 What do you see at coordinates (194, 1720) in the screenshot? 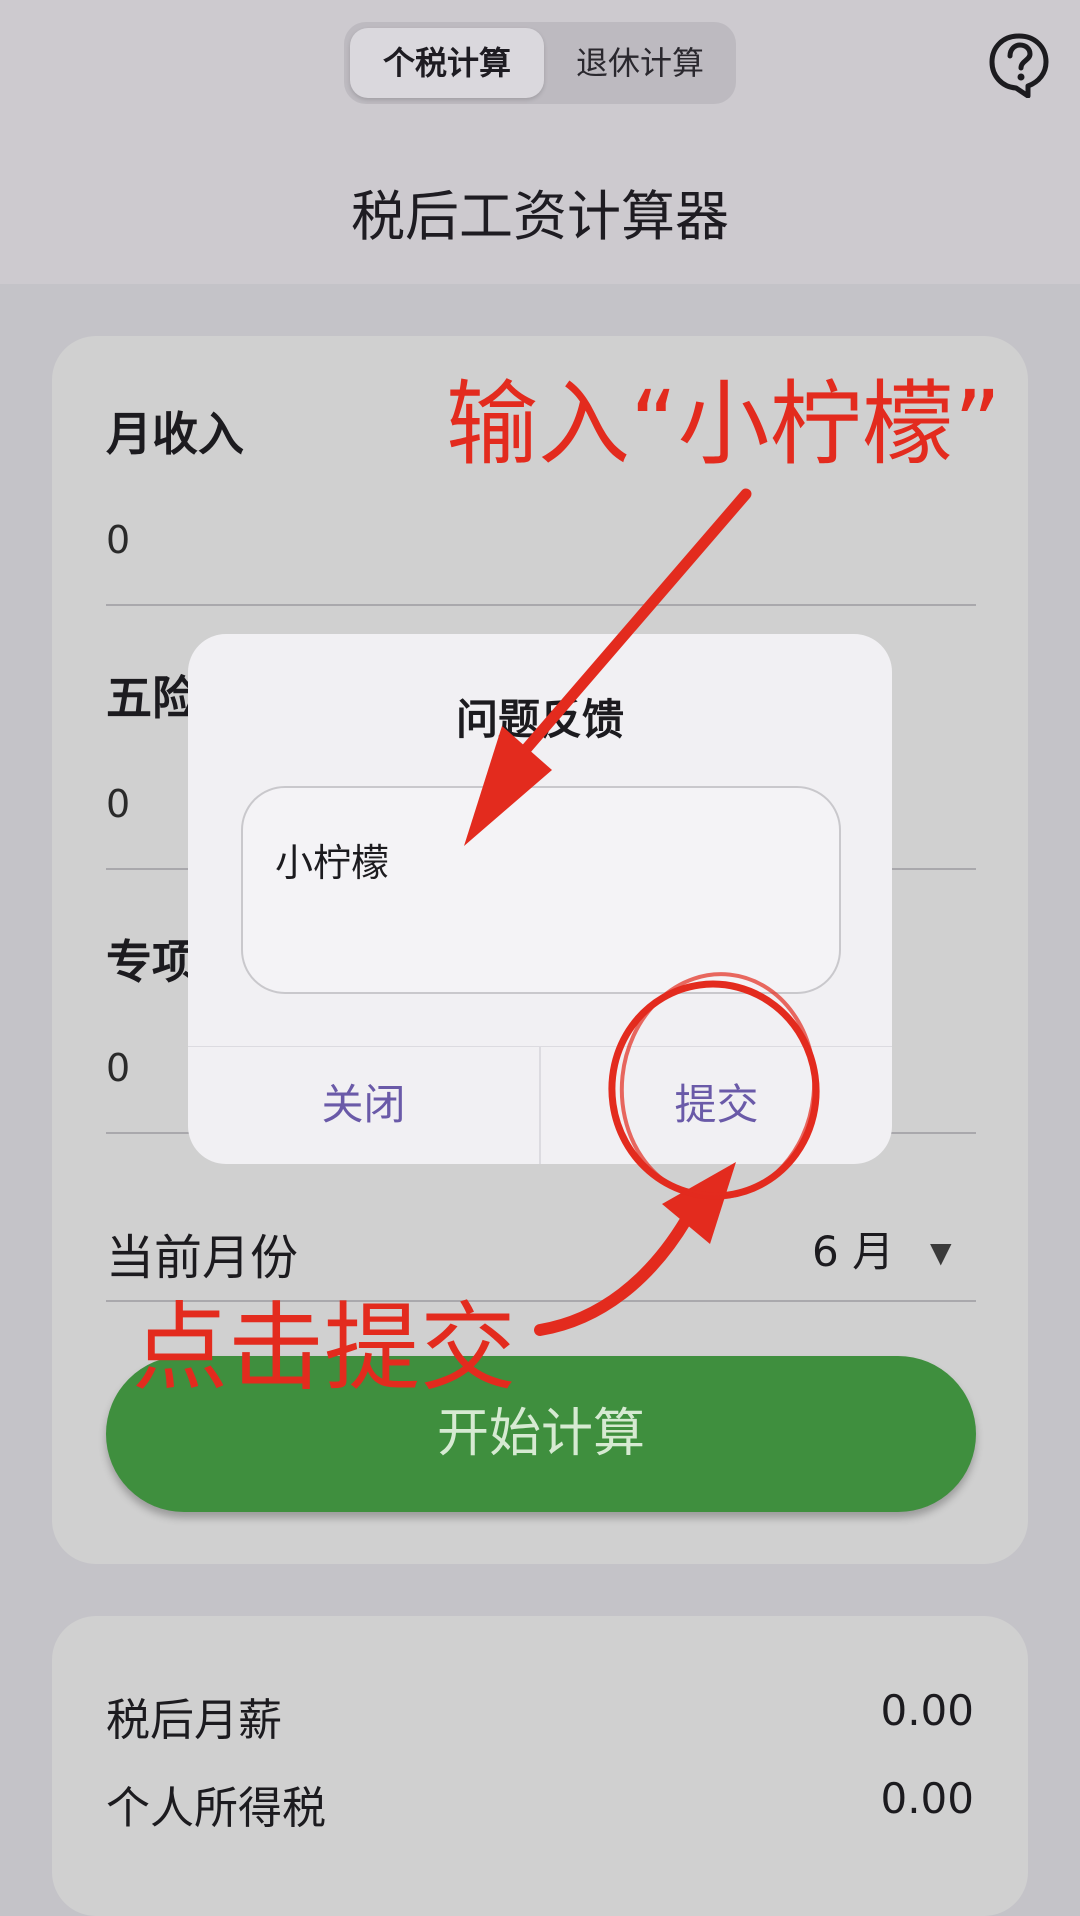
I see `after-tax-salary-label: 税后月薪` at bounding box center [194, 1720].